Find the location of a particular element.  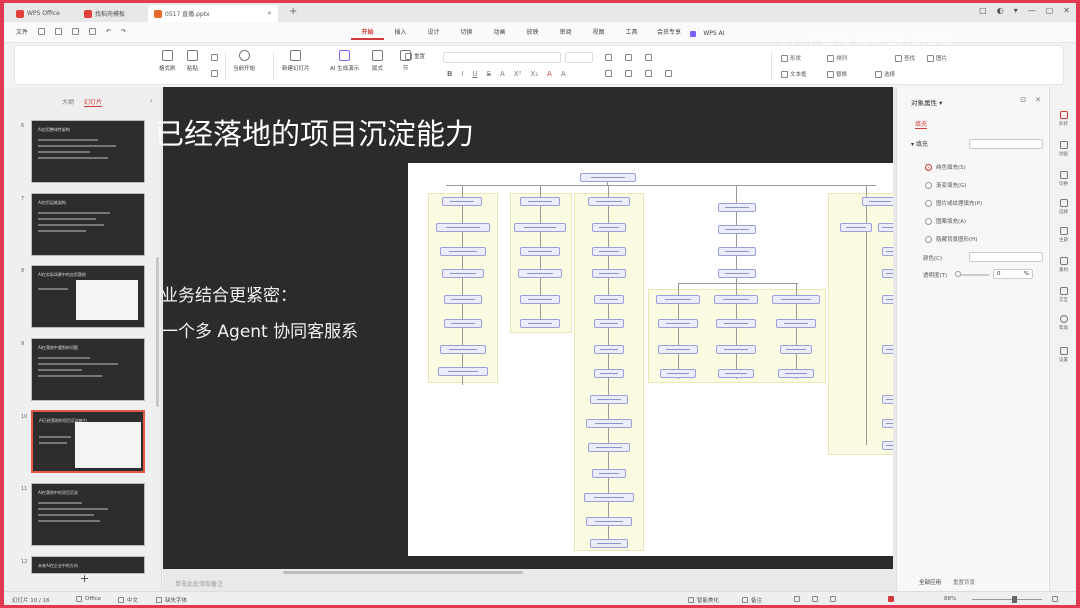

rail-select: 选择 is located at coordinates (1063, 207).